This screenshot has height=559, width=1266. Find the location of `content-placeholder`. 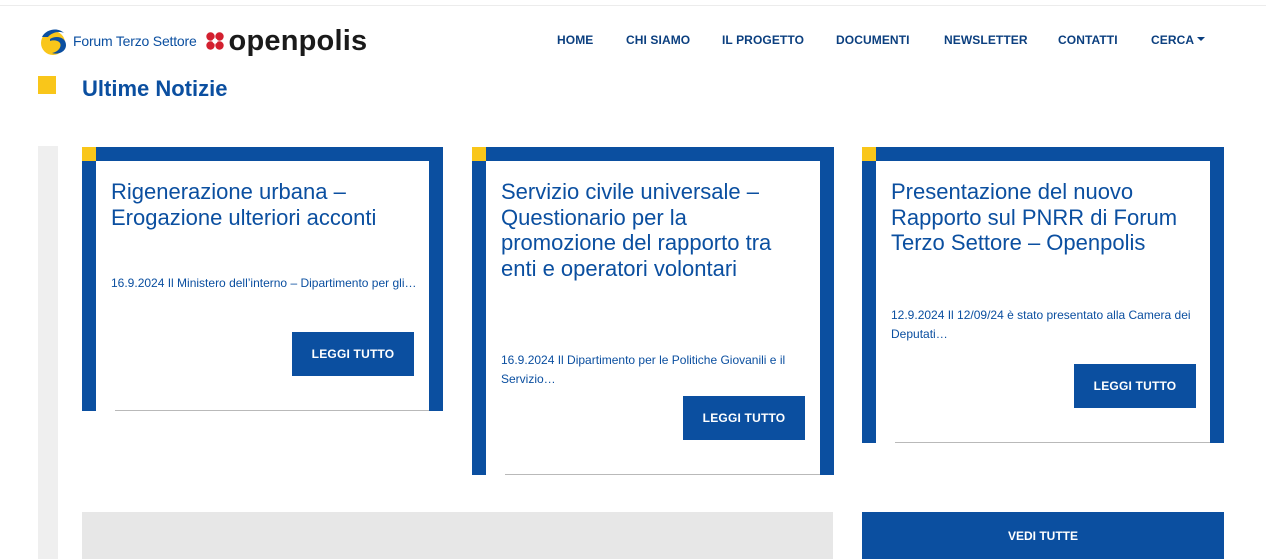

content-placeholder is located at coordinates (457, 535).